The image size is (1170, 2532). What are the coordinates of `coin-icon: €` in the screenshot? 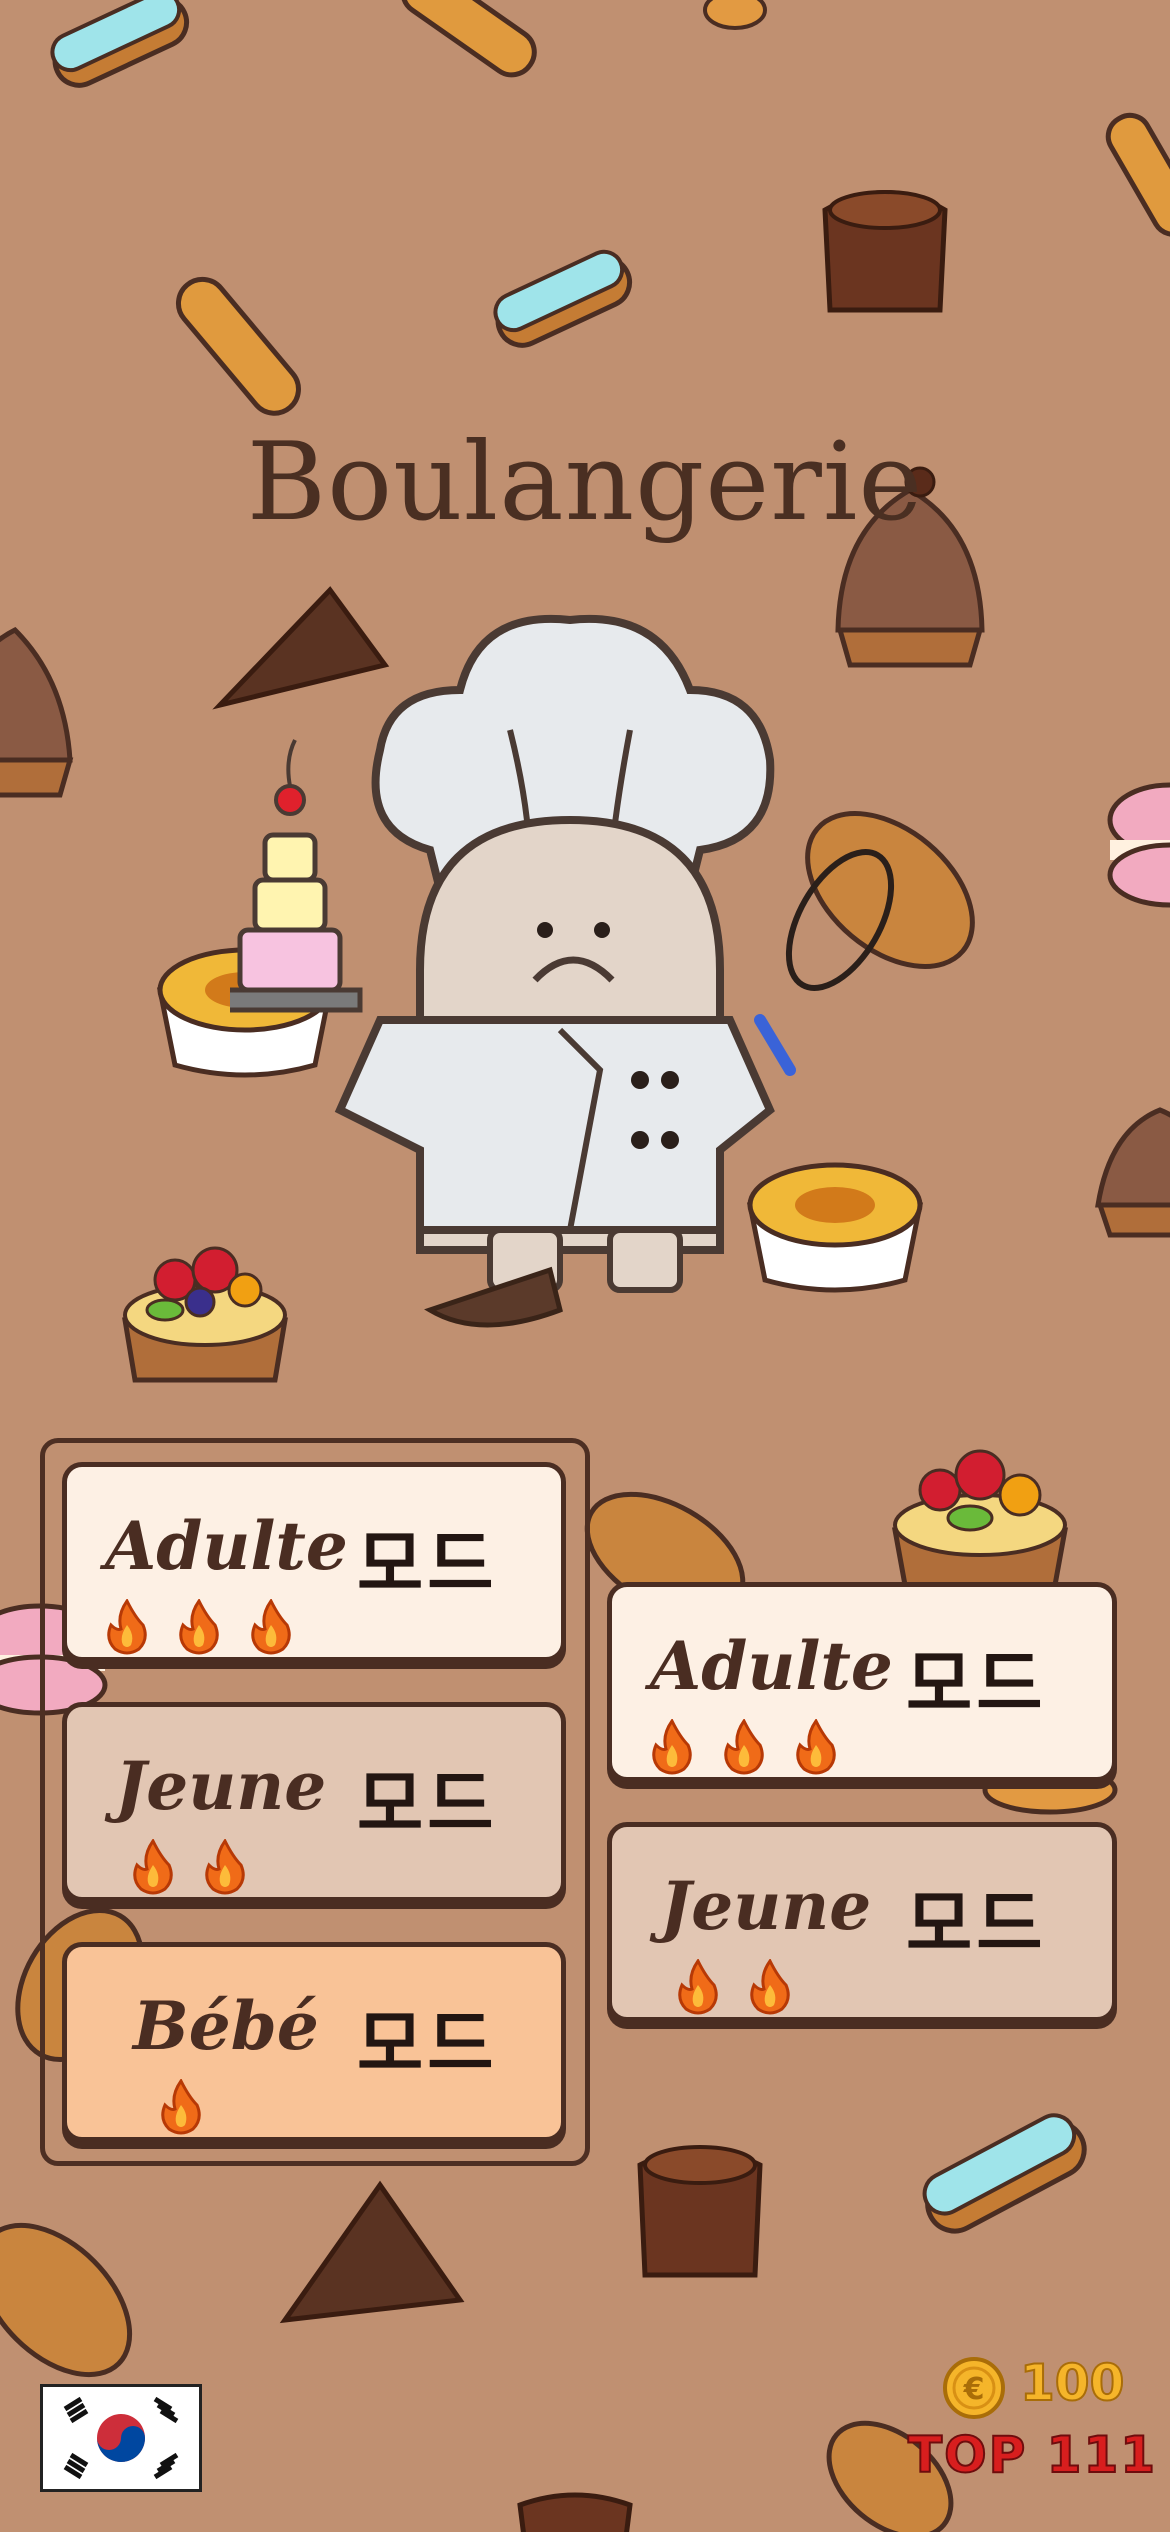 It's located at (974, 2388).